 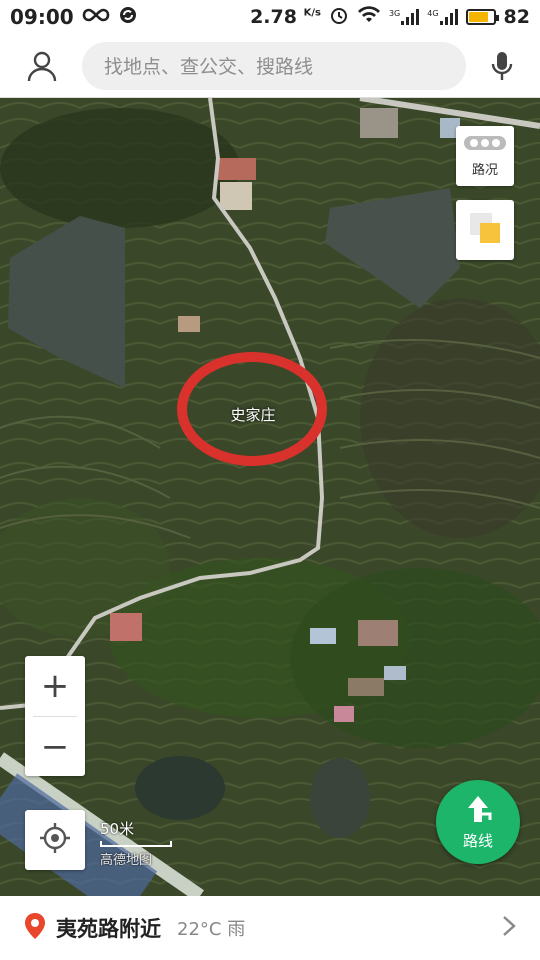 What do you see at coordinates (270, 928) in the screenshot?
I see `bottom-bar: 夷苑路附近 22°C 雨` at bounding box center [270, 928].